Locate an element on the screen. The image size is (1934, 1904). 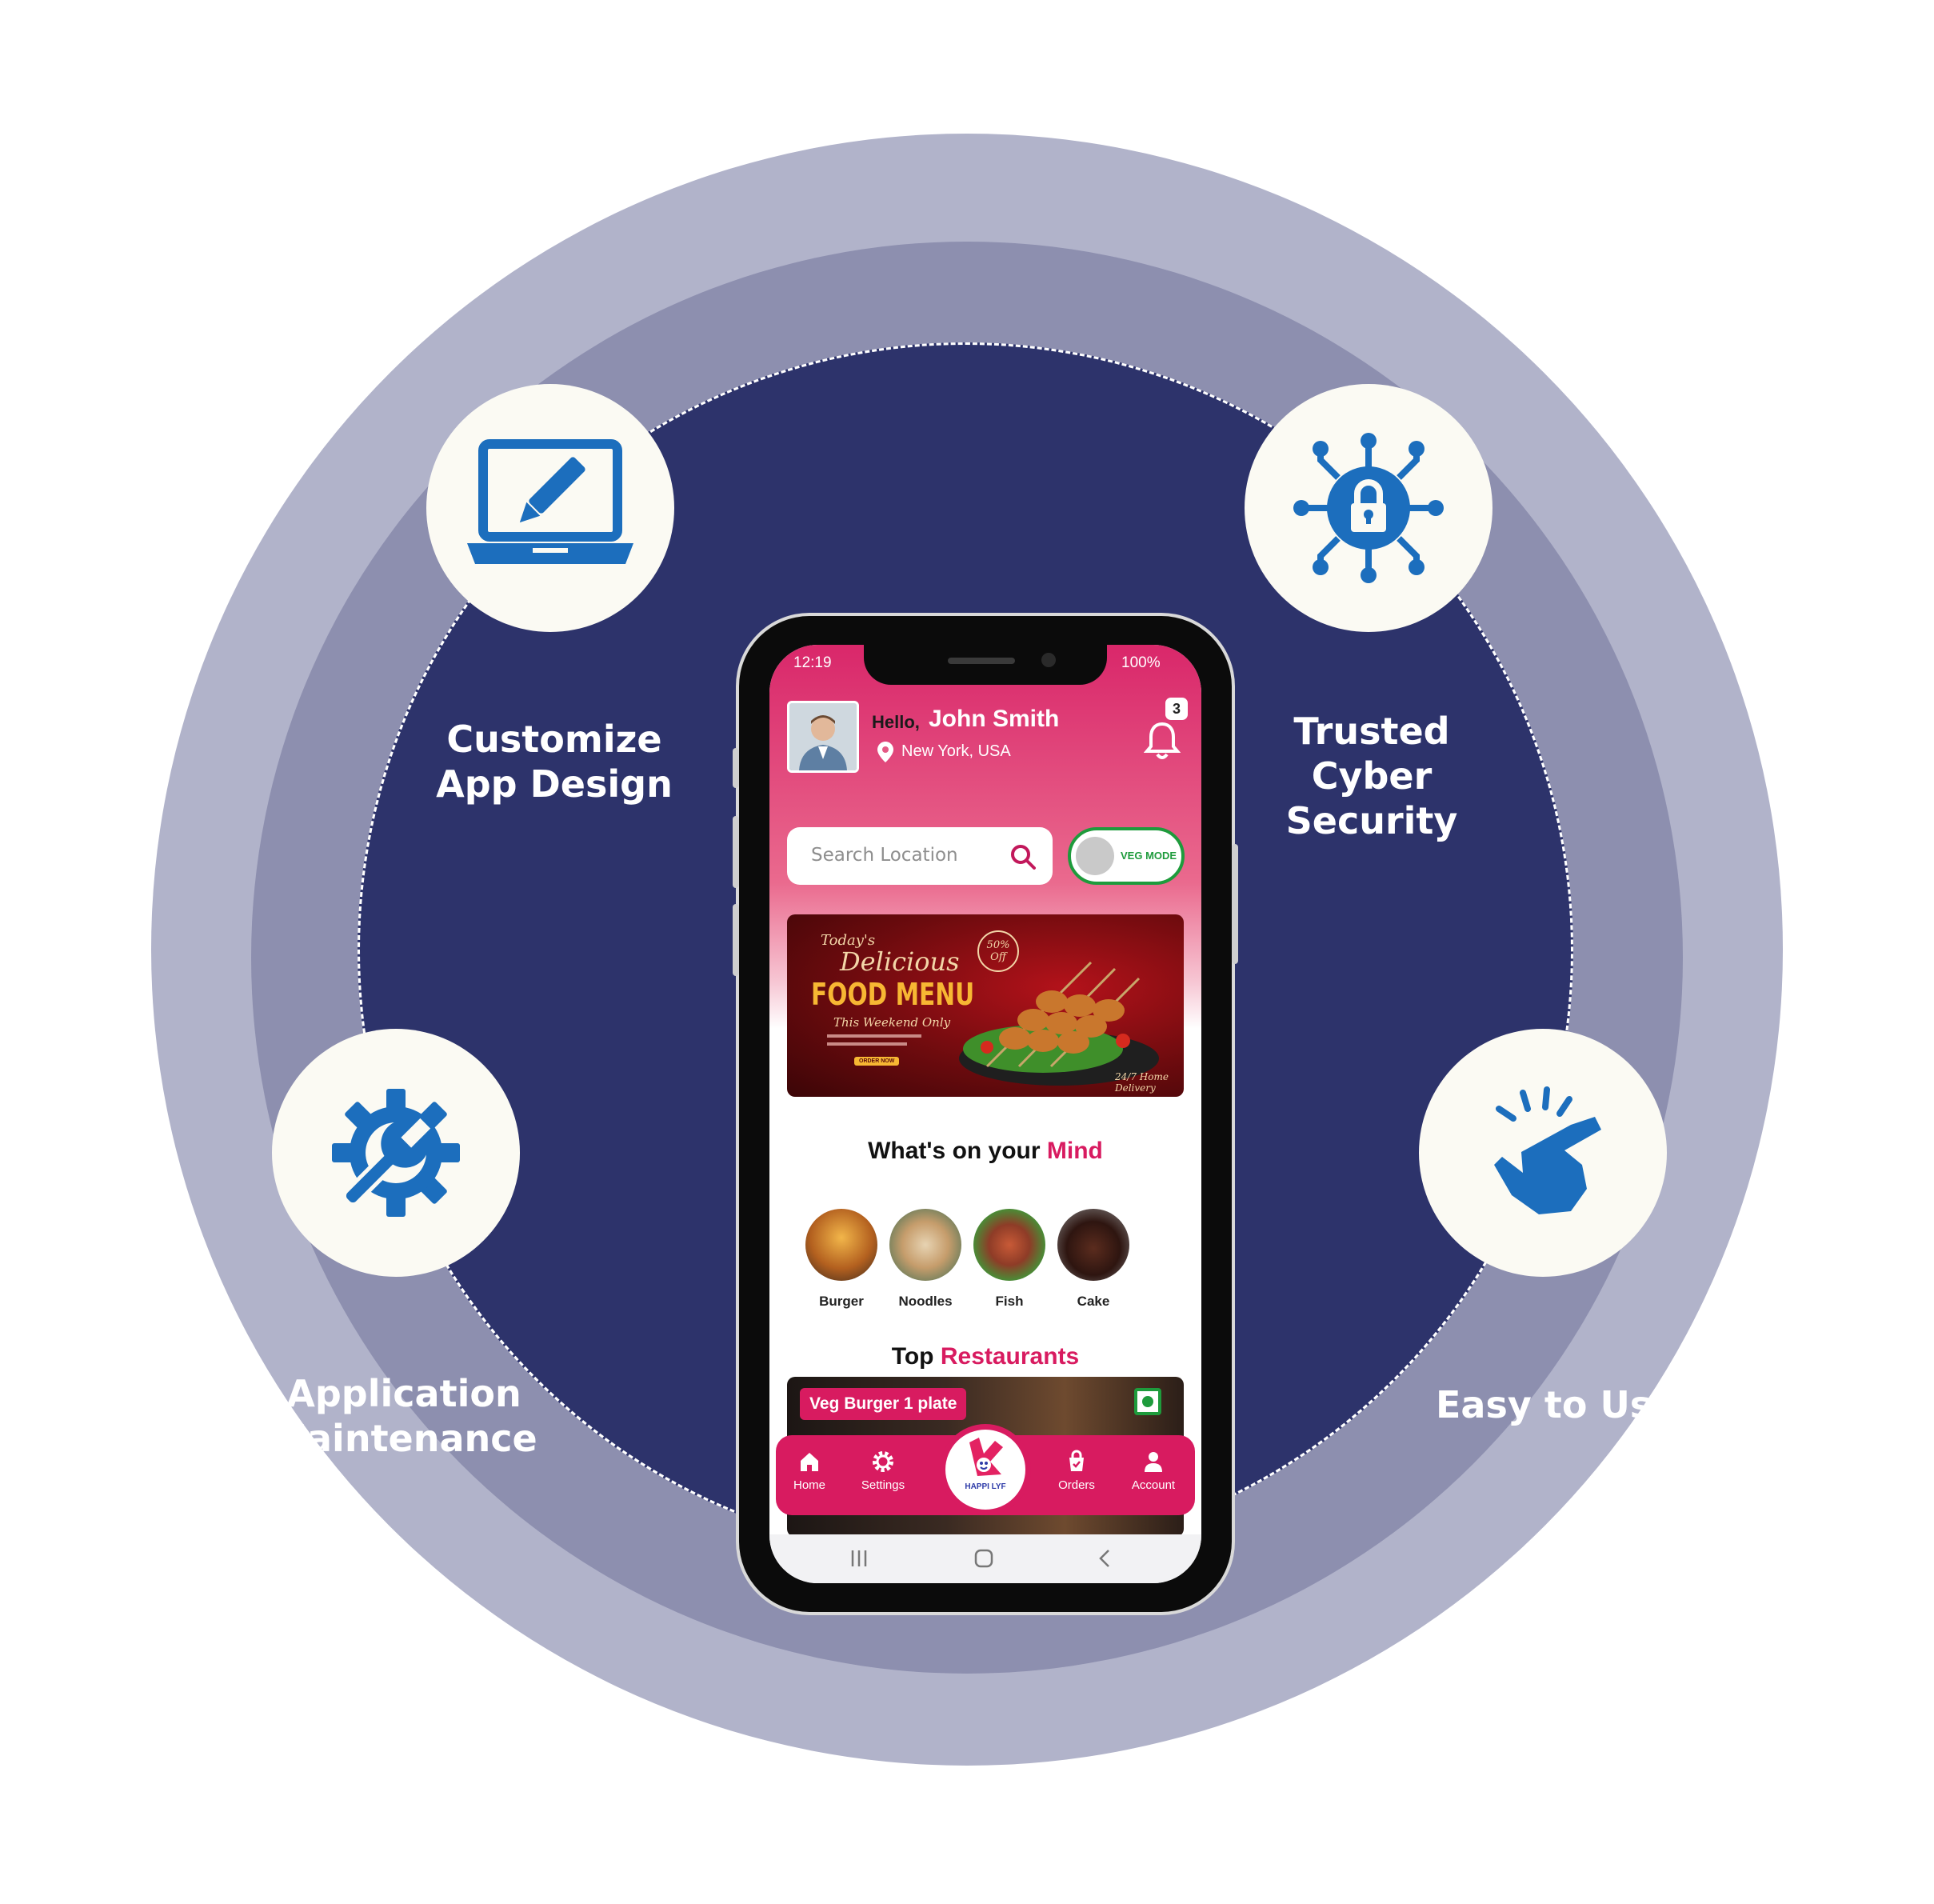
category-burger: Burger is located at coordinates (841, 1259).